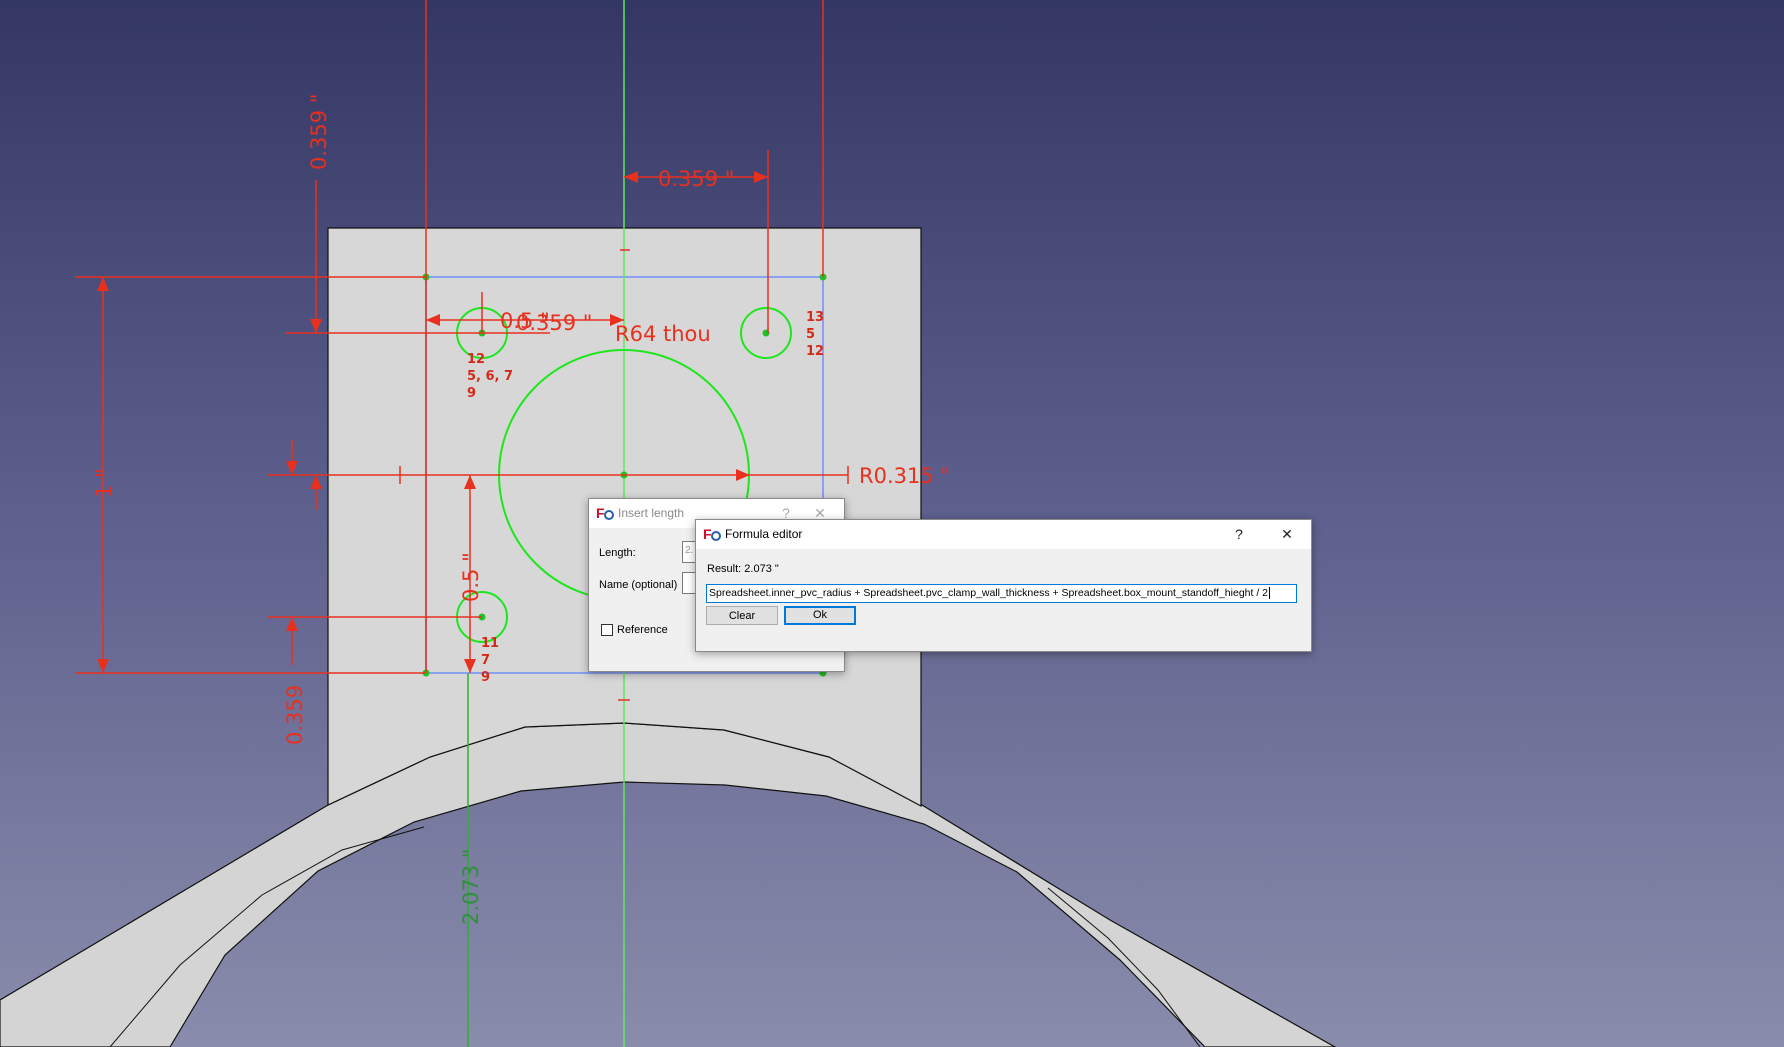 Image resolution: width=1784 pixels, height=1047 pixels. I want to click on clear-button: Clear, so click(742, 615).